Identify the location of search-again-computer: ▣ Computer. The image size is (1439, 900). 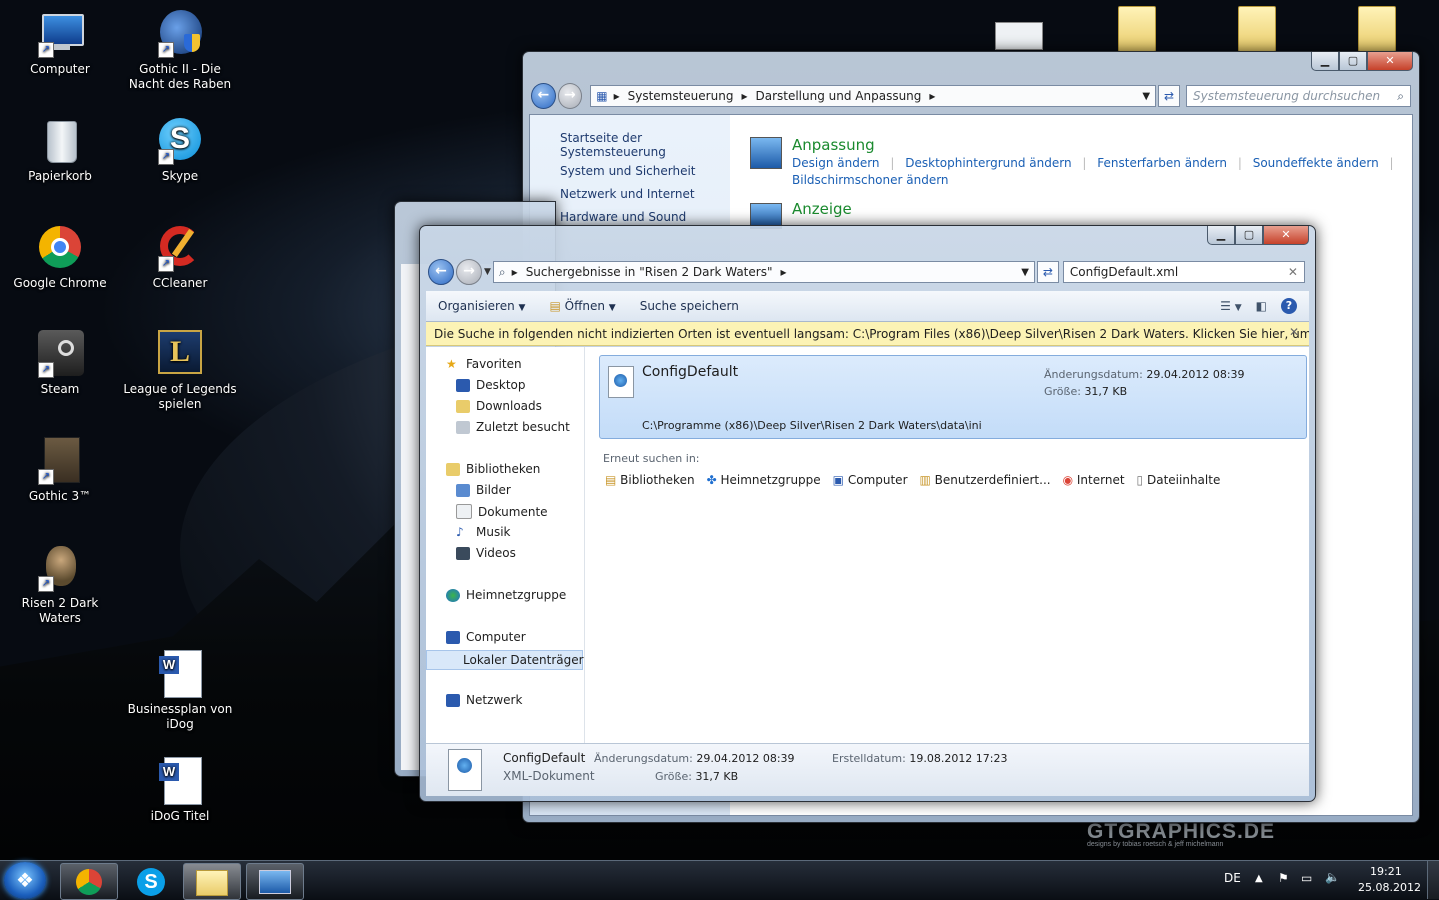
(870, 480).